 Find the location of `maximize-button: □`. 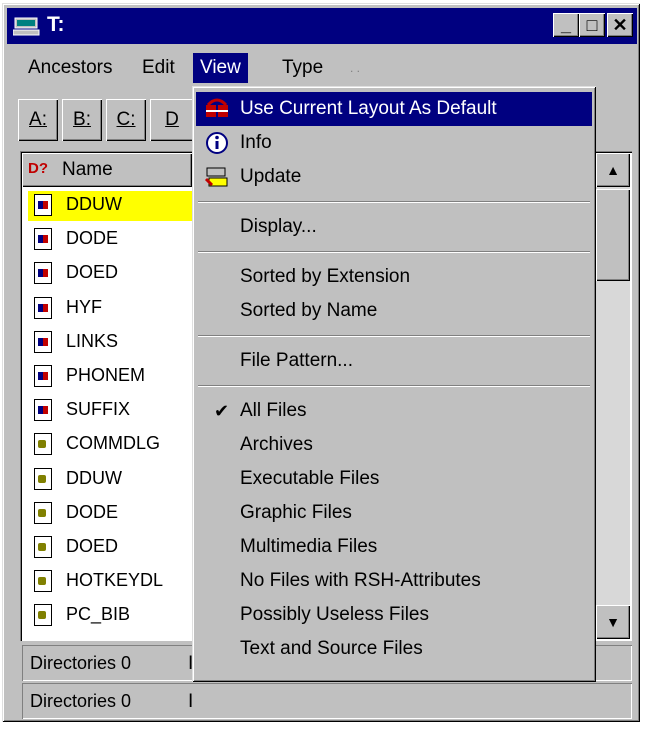

maximize-button: □ is located at coordinates (592, 25).